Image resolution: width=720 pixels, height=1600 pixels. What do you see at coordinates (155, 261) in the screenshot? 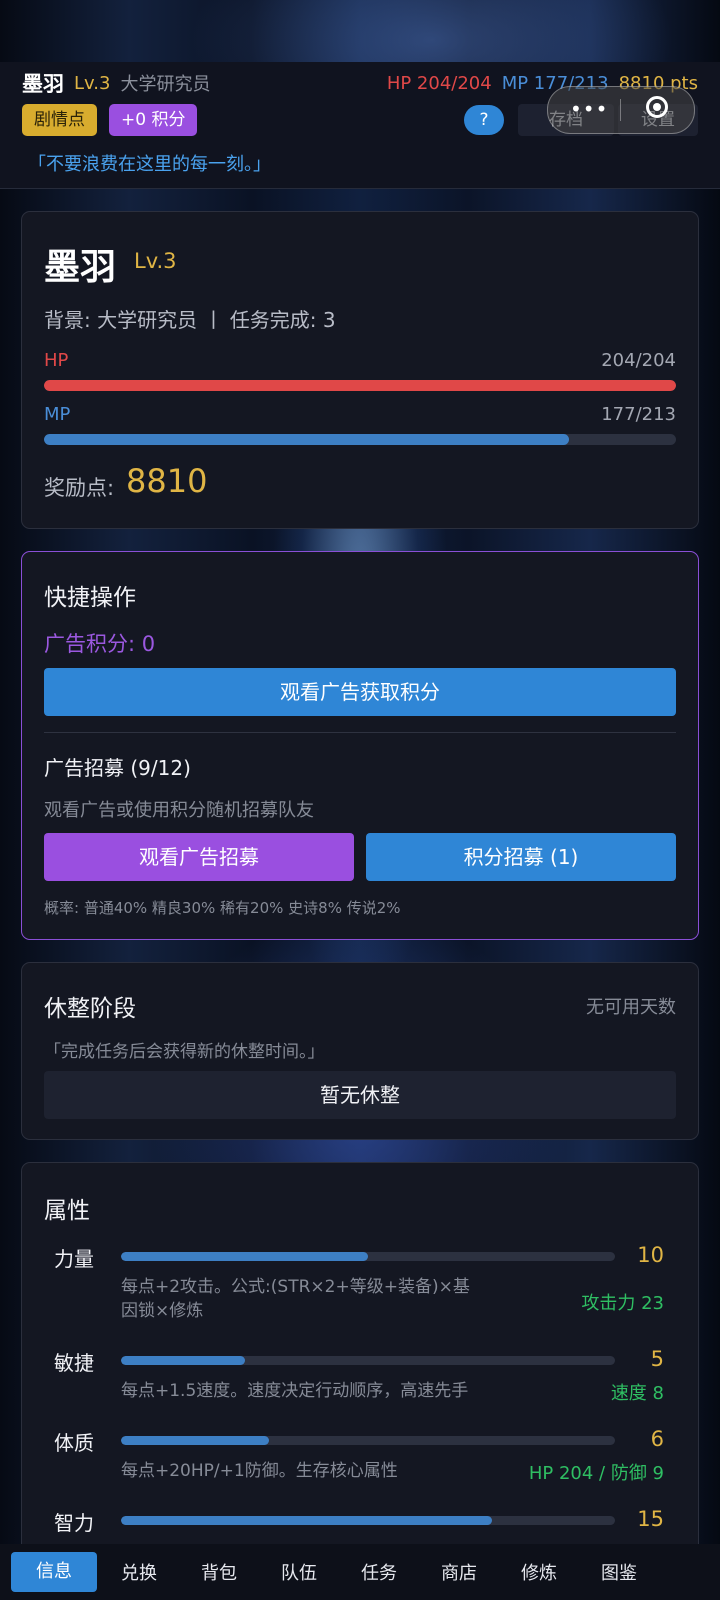
I see `character-level: Lv.3` at bounding box center [155, 261].